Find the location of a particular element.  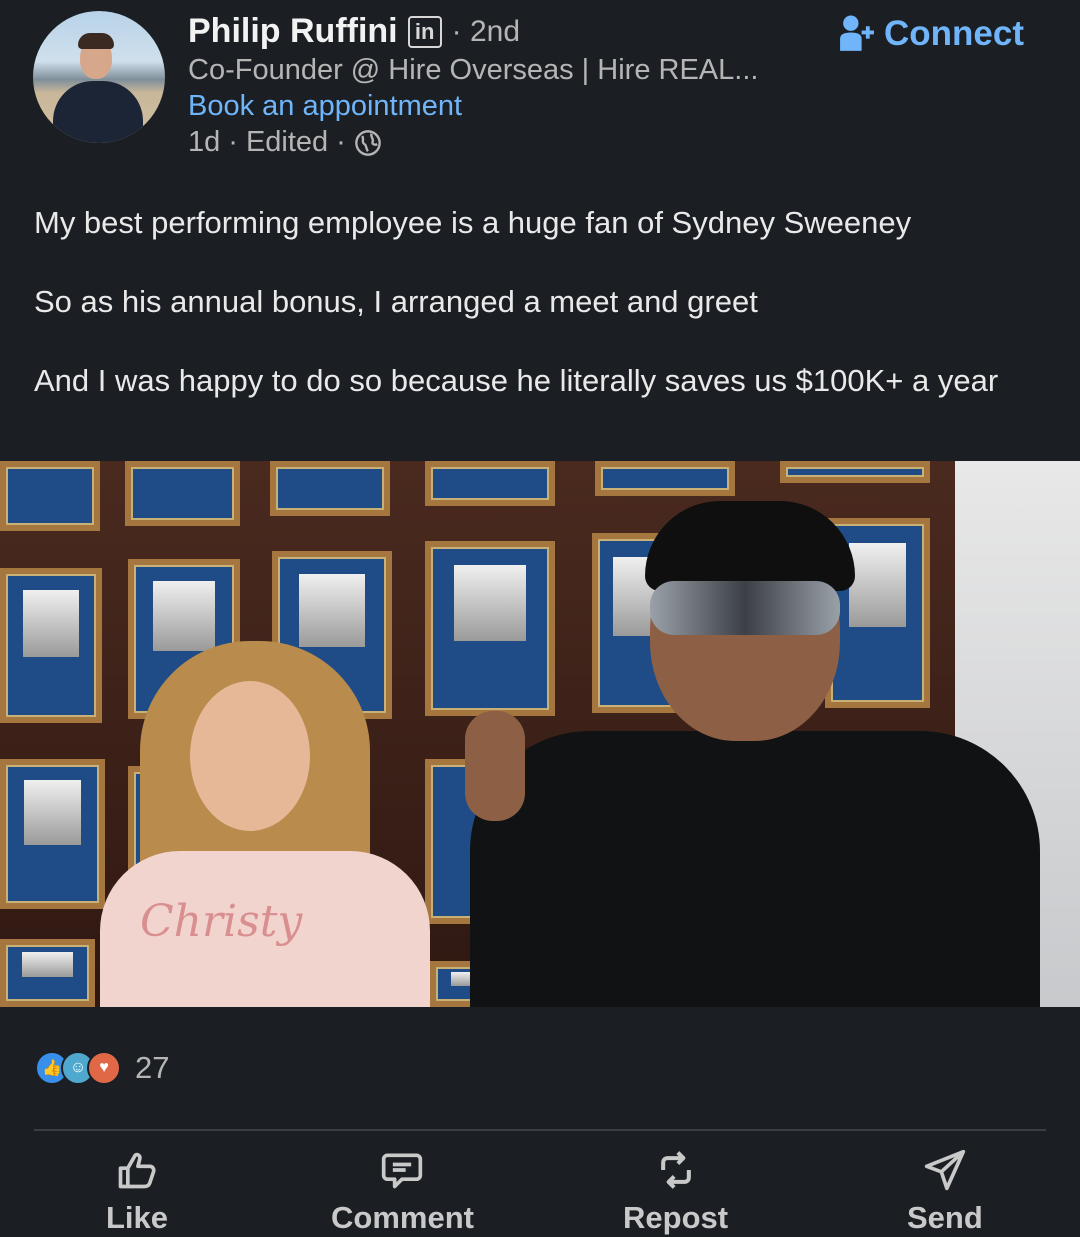

repost-label: Repost is located at coordinates (676, 1217).